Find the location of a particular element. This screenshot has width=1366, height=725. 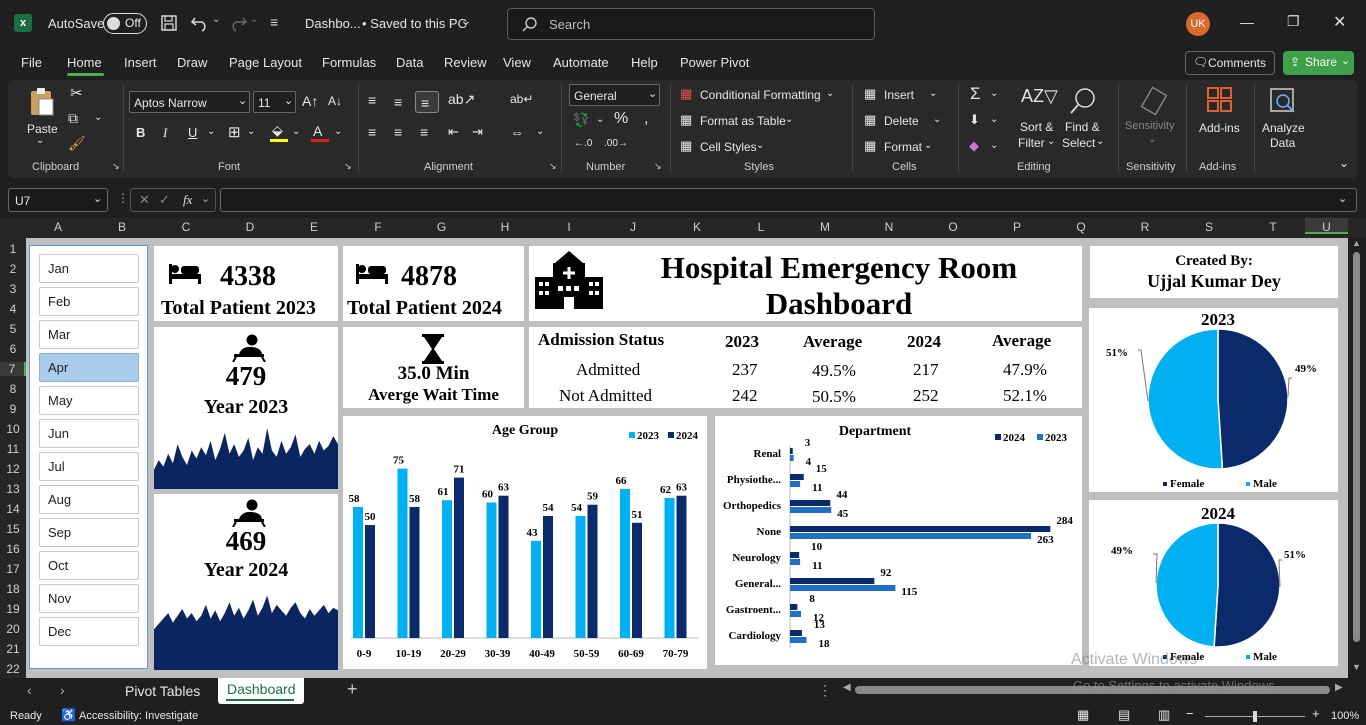

restore-icon: ❐ is located at coordinates (1293, 21).